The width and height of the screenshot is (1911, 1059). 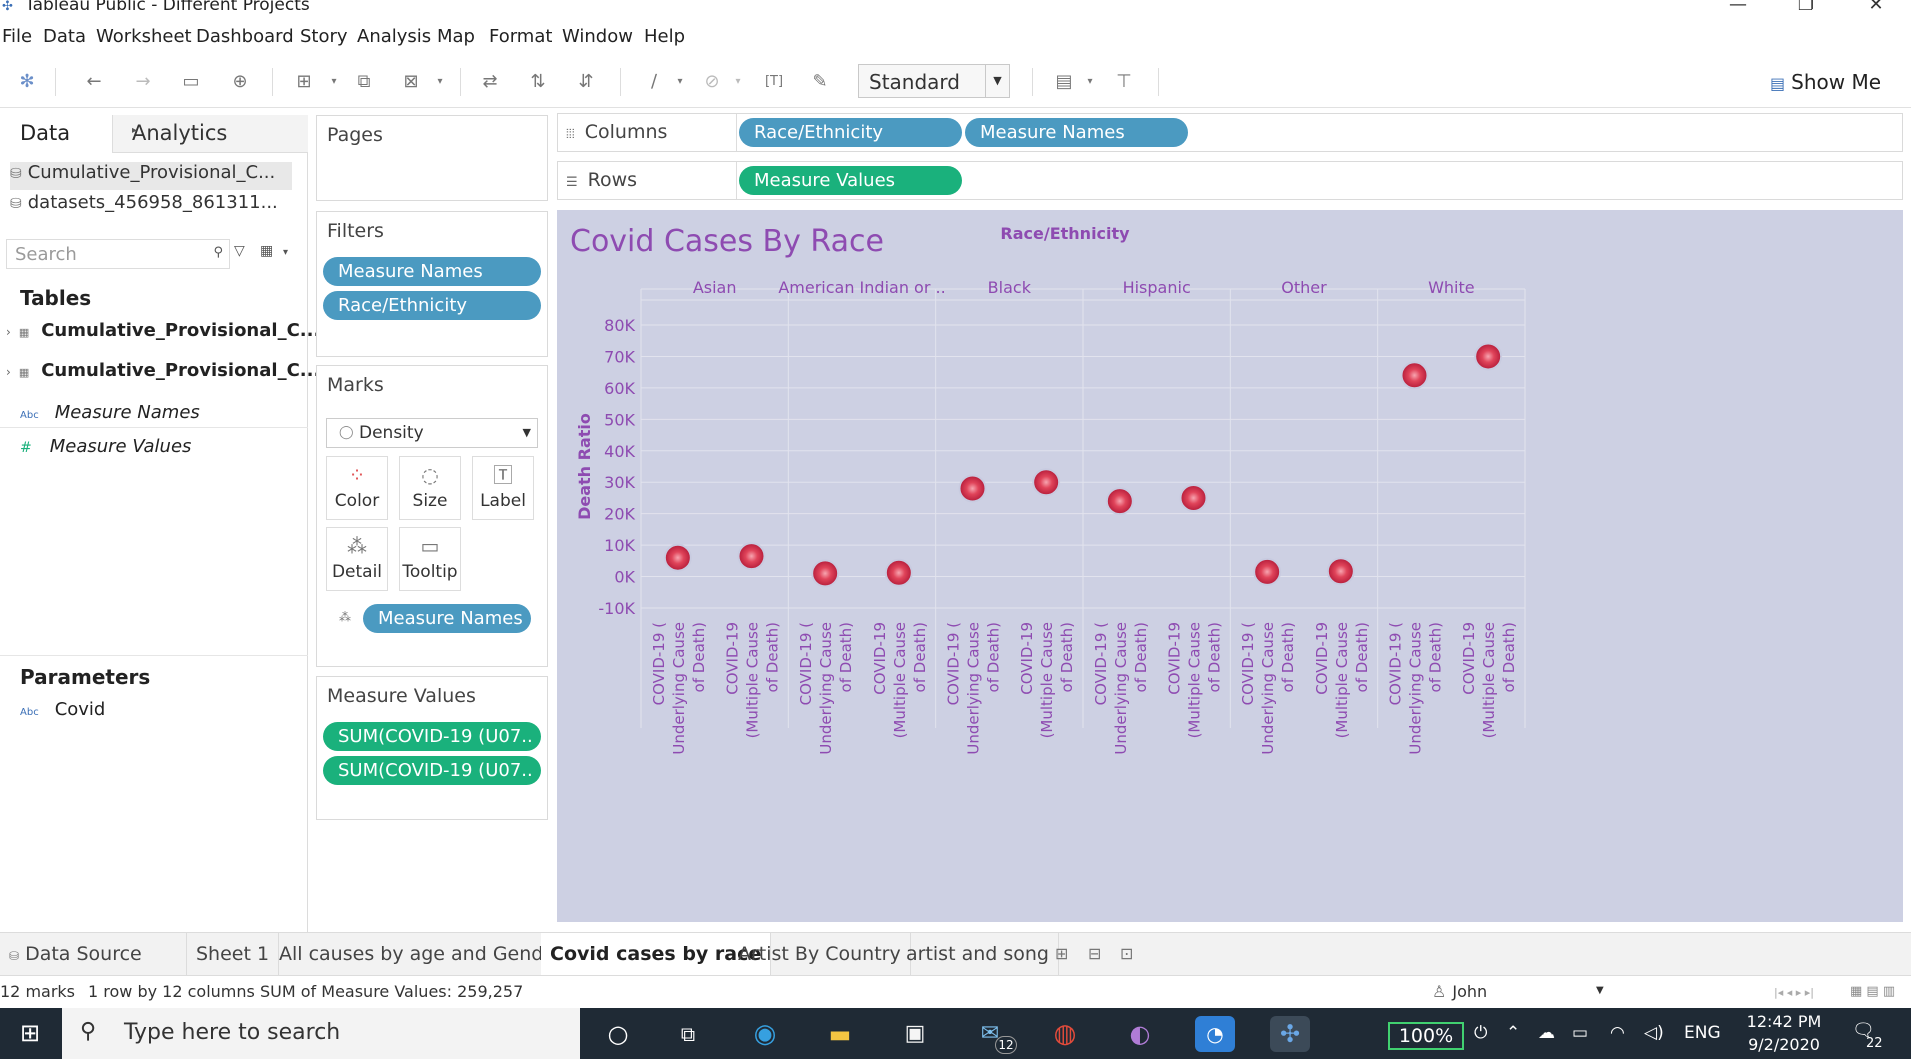 What do you see at coordinates (654, 82) in the screenshot?
I see `highlight-icon: ∕` at bounding box center [654, 82].